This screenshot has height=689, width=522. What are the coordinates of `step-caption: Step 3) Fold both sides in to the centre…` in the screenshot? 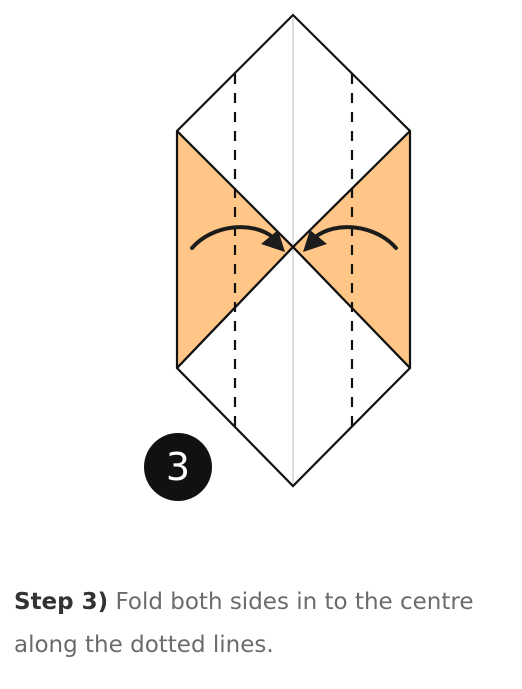 It's located at (264, 624).